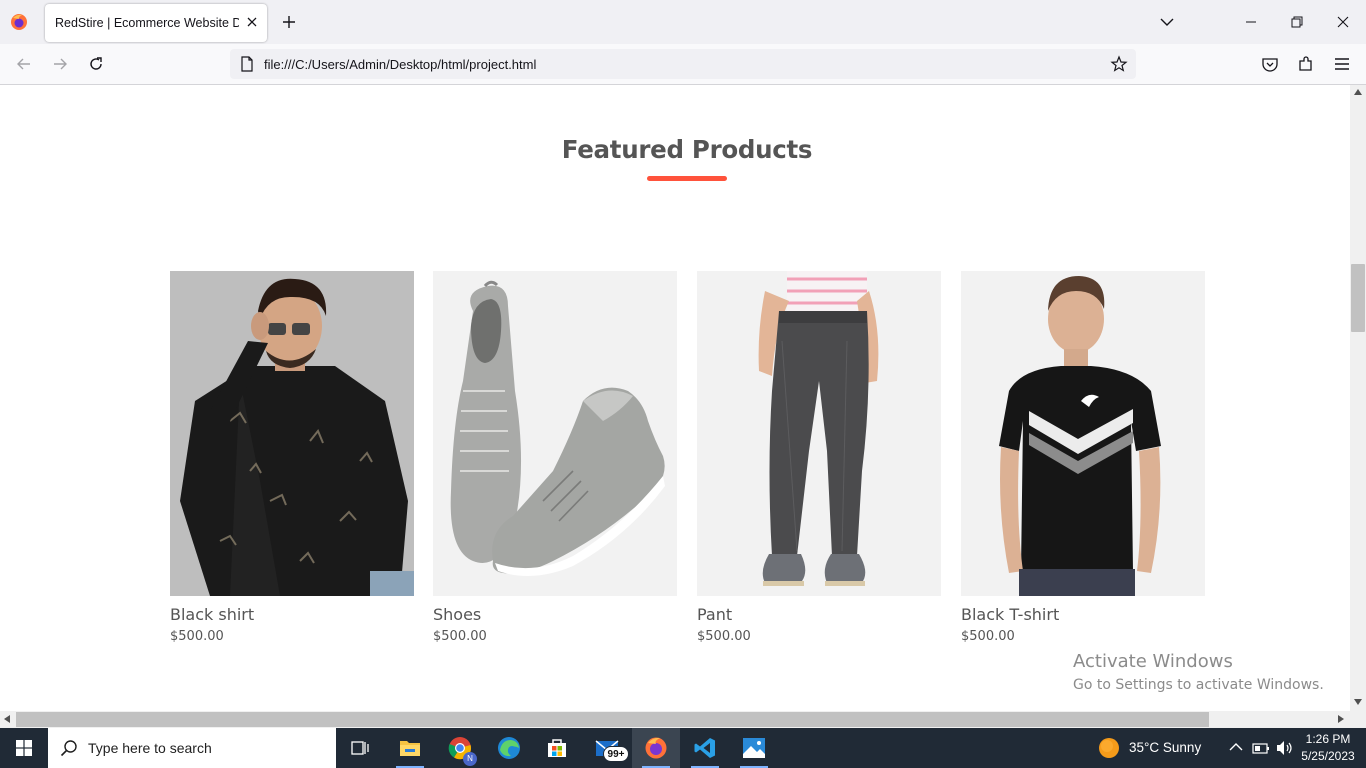 Image resolution: width=1366 pixels, height=768 pixels. Describe the element at coordinates (1198, 685) in the screenshot. I see `activate-subtitle: Go to Settings to activate Windows.` at that location.